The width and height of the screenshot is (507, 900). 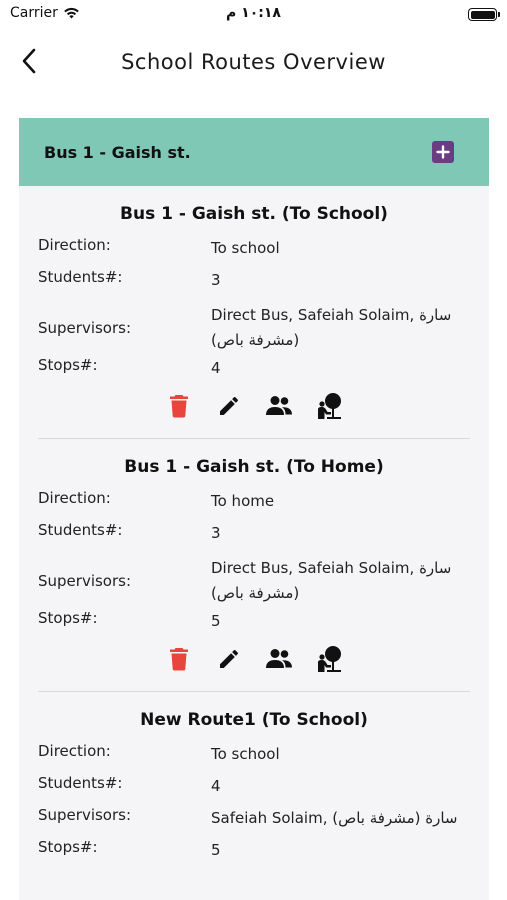 What do you see at coordinates (254, 467) in the screenshot?
I see `route-title: Bus 1 - Gaish st. (To Home)` at bounding box center [254, 467].